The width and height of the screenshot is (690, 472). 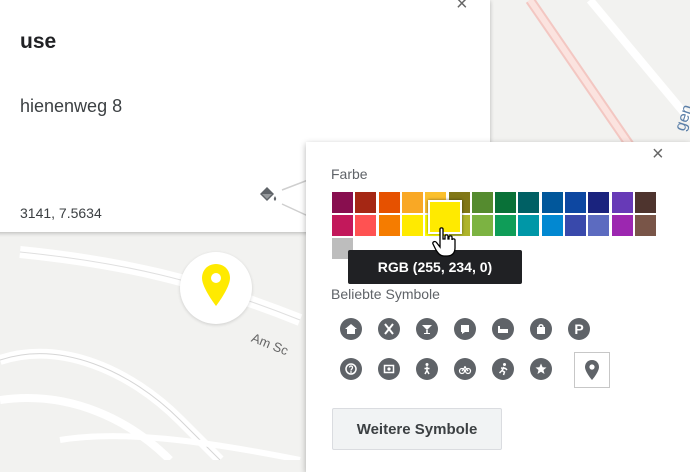 I want to click on bicycle-icon, so click(x=465, y=369).